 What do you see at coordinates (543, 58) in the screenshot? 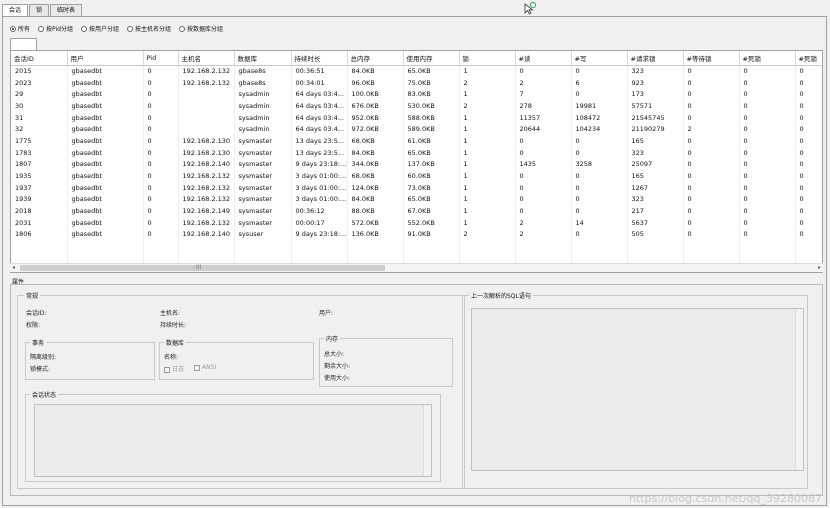
I see `column-header: #读` at bounding box center [543, 58].